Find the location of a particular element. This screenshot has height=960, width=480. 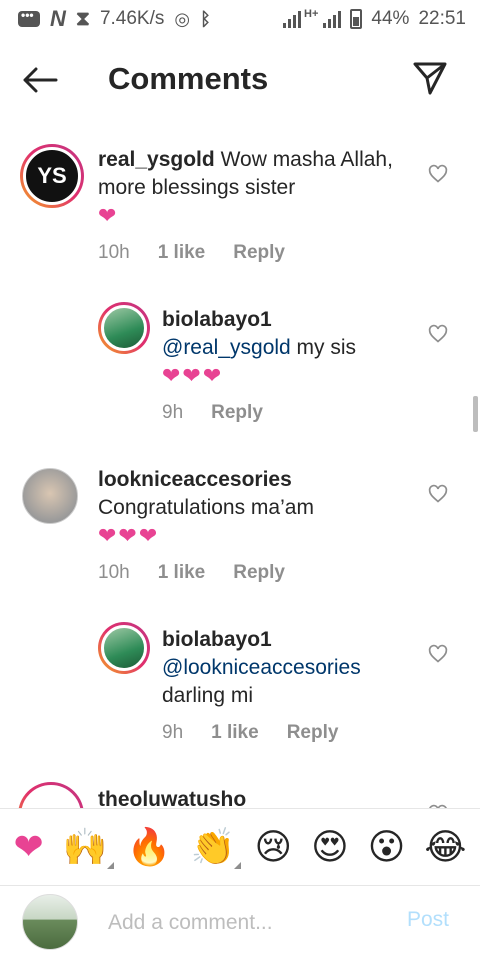

comment-text: Congratulations ma’am is located at coordinates (206, 507).